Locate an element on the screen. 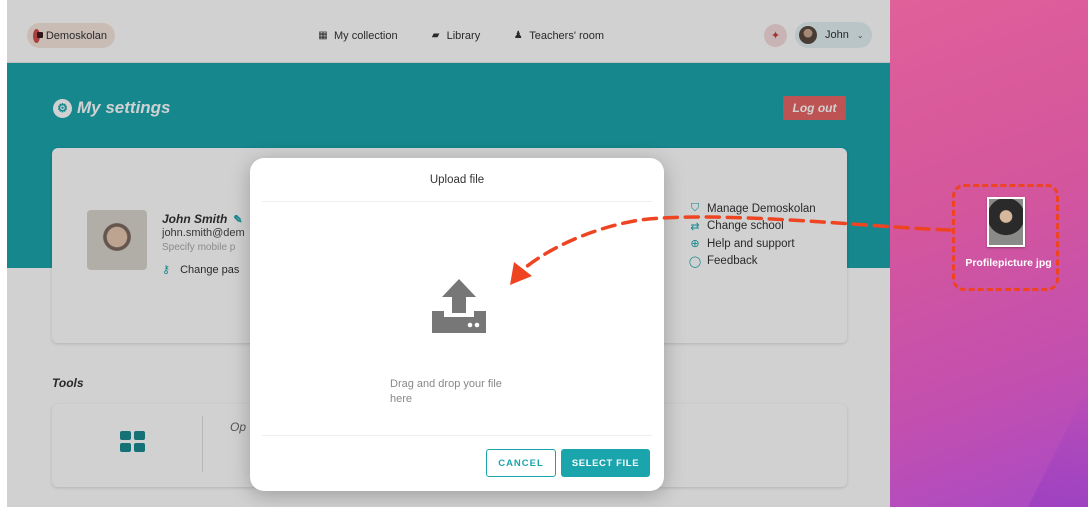 The width and height of the screenshot is (1088, 507). dialog-title: Upload file is located at coordinates (457, 180).